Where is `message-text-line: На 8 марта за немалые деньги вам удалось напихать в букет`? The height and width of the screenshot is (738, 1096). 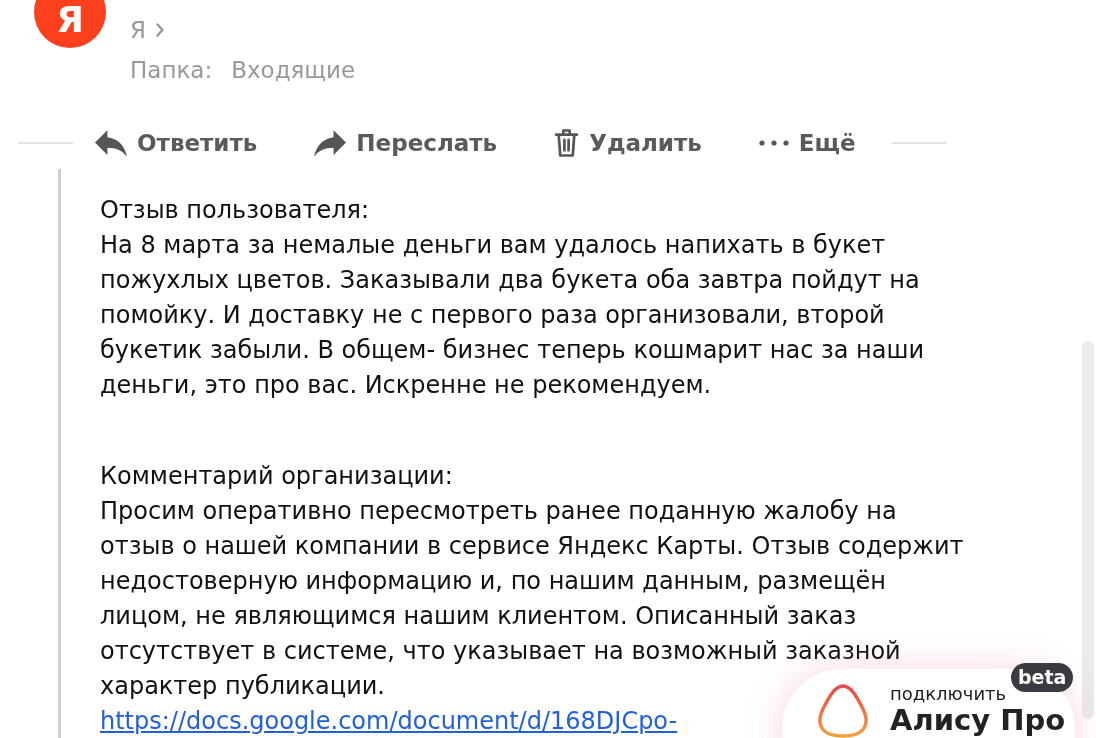 message-text-line: На 8 марта за немалые деньги вам удалось напихать в букет is located at coordinates (493, 245).